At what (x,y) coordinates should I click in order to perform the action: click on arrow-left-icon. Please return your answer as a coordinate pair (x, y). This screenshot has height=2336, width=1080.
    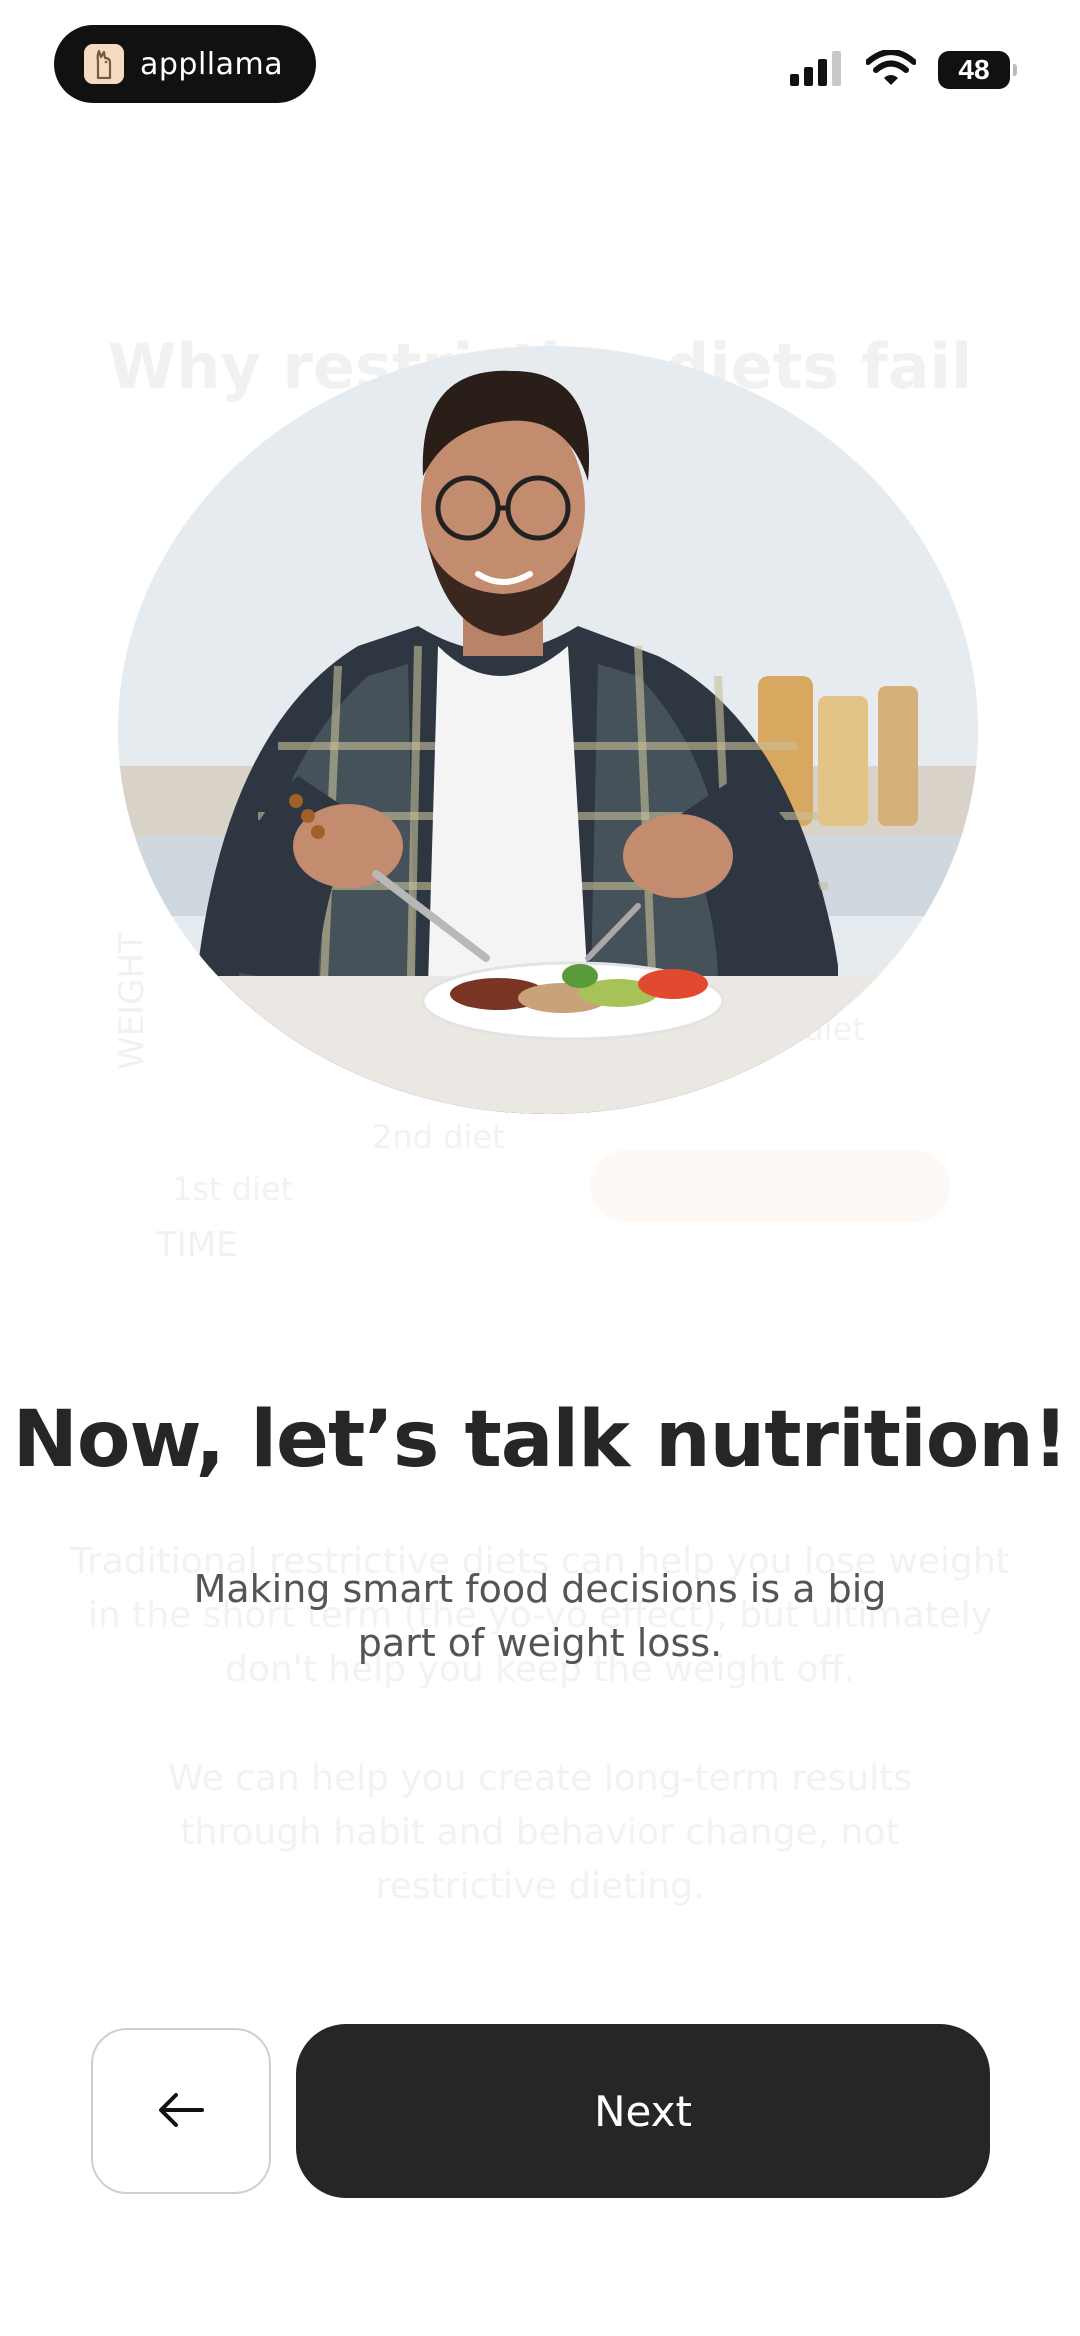
    Looking at the image, I should click on (181, 2111).